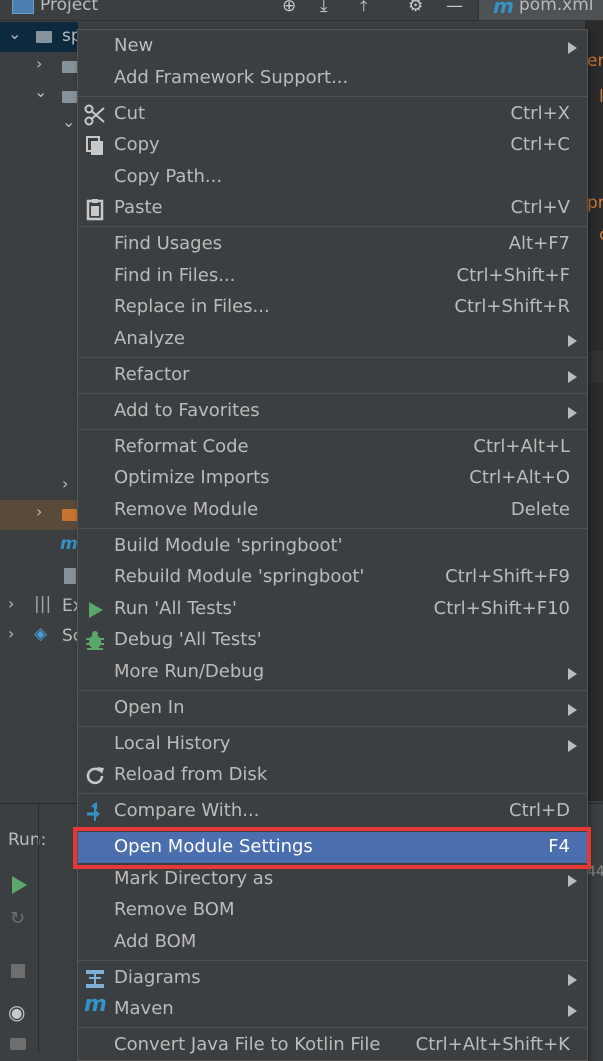 The height and width of the screenshot is (1061, 603). I want to click on menu-item-diagrams: Diagrams, so click(332, 978).